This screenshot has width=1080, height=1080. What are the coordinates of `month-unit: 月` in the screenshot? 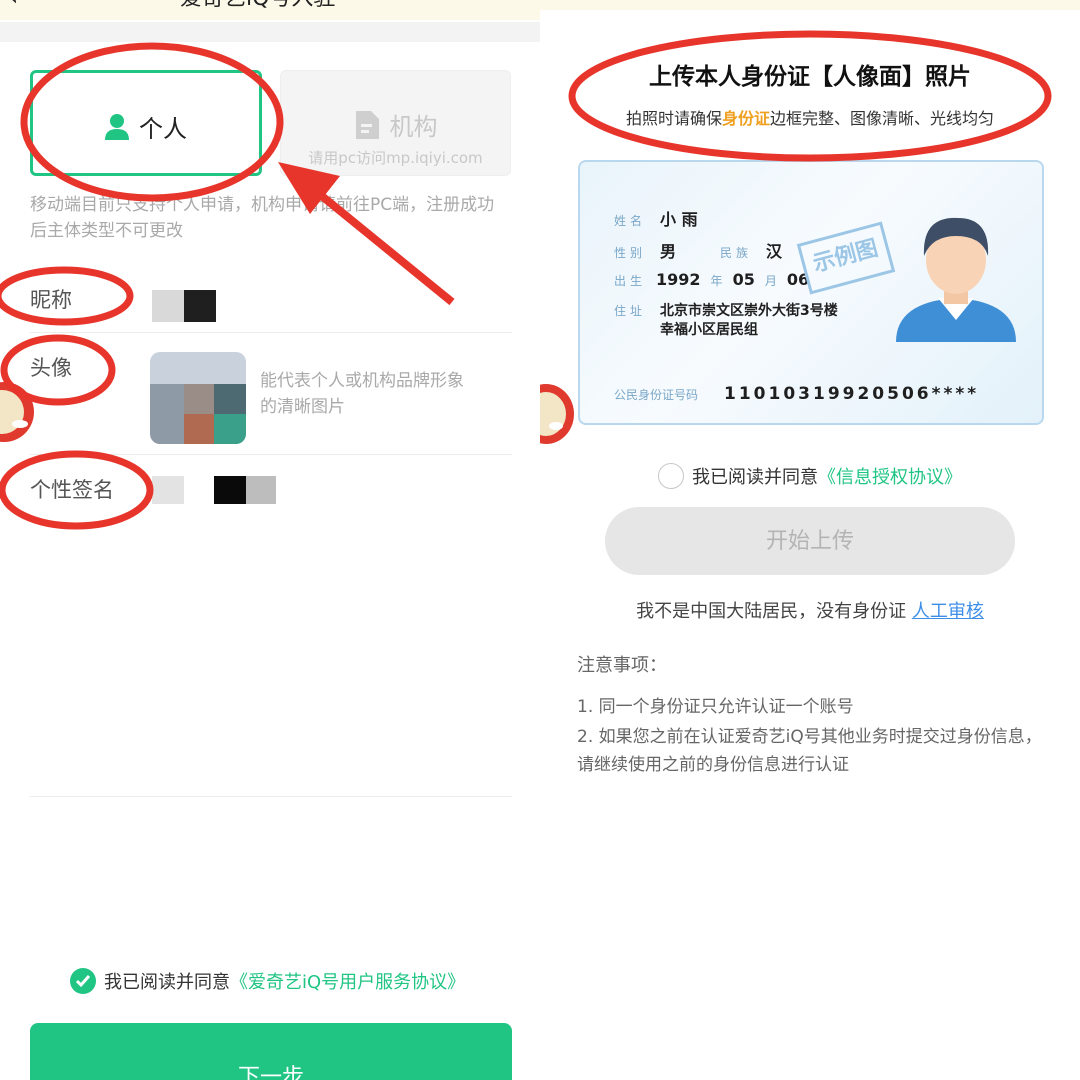 It's located at (770, 281).